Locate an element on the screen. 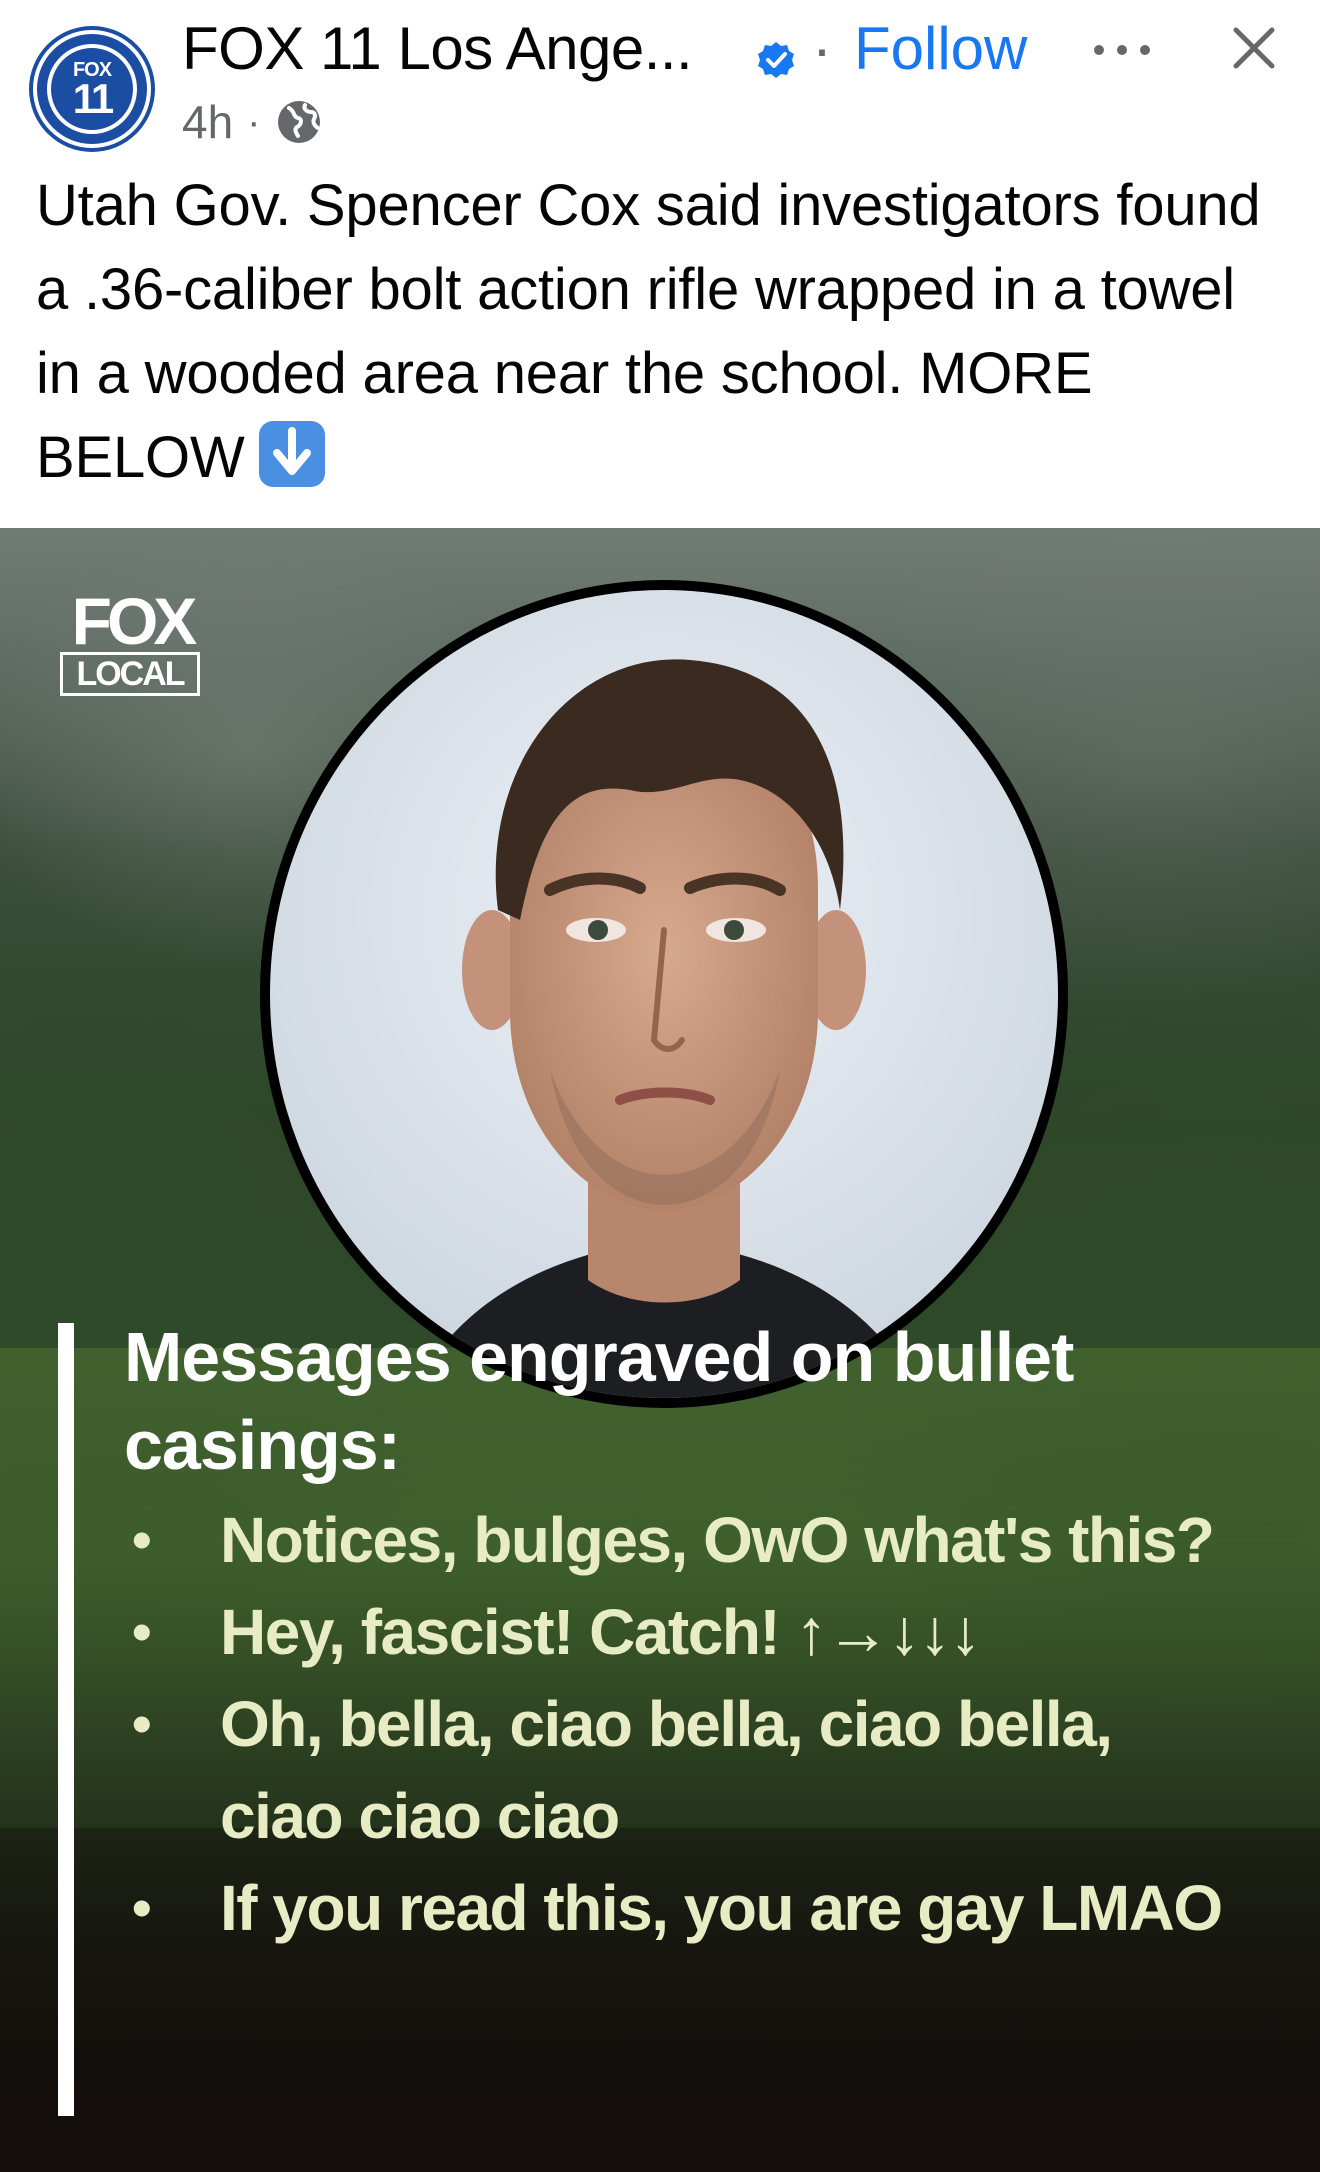 This screenshot has width=1320, height=2172. fox-local-logo: FOX LOCAL is located at coordinates (132, 646).